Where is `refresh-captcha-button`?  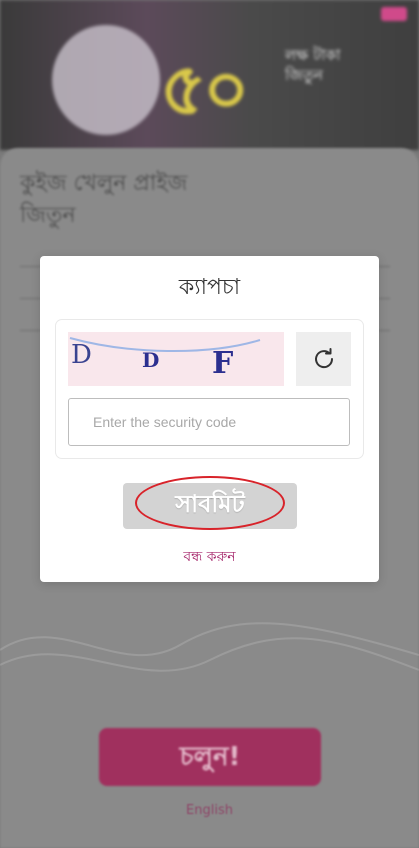
refresh-captcha-button is located at coordinates (323, 359).